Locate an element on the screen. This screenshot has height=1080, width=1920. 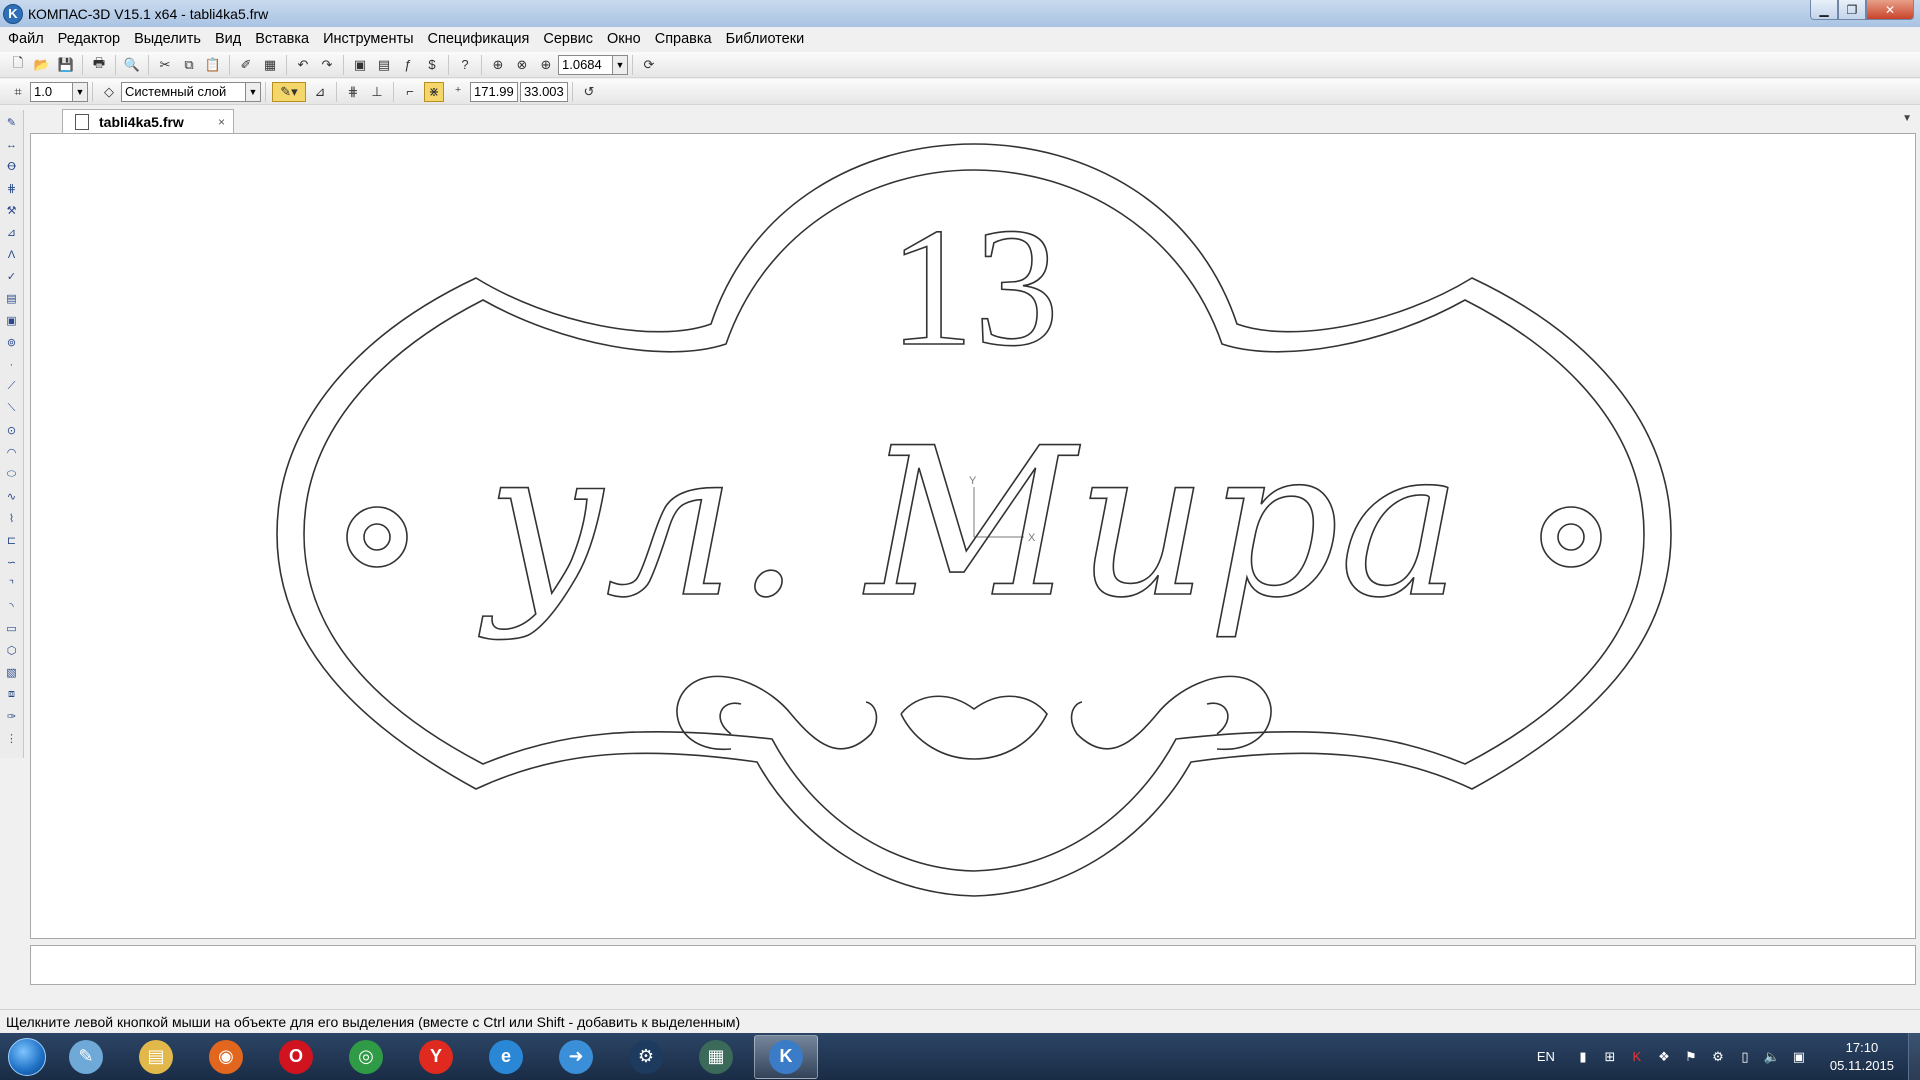
layer-select: Системный слой ▼ is located at coordinates (191, 91).